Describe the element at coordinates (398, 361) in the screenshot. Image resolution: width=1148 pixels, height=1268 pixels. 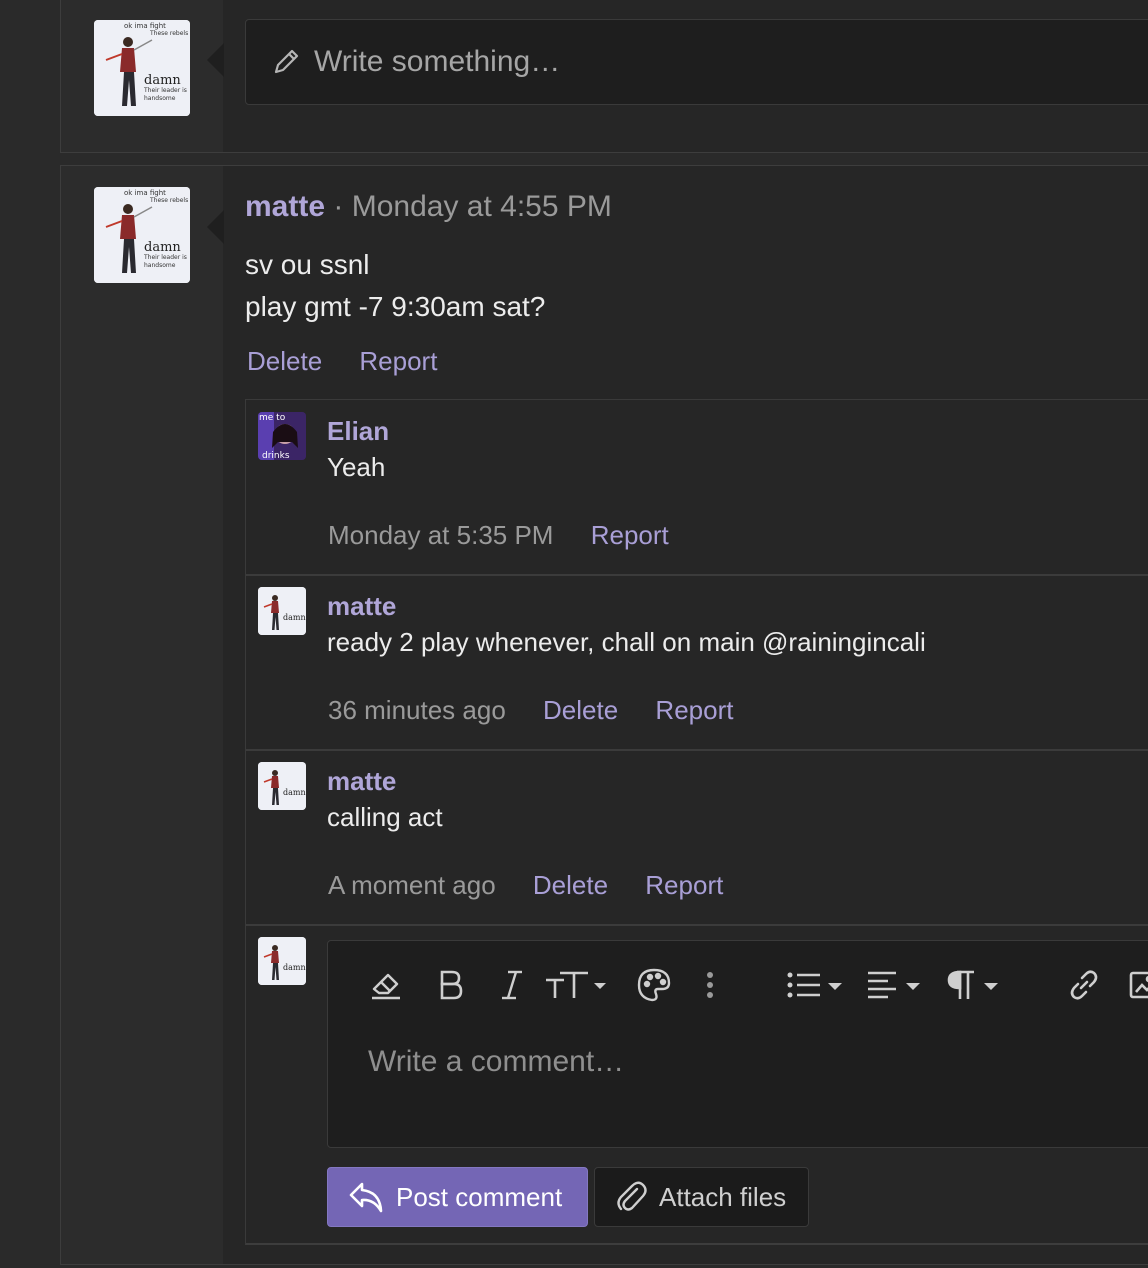
I see `report-post-link: Report` at that location.